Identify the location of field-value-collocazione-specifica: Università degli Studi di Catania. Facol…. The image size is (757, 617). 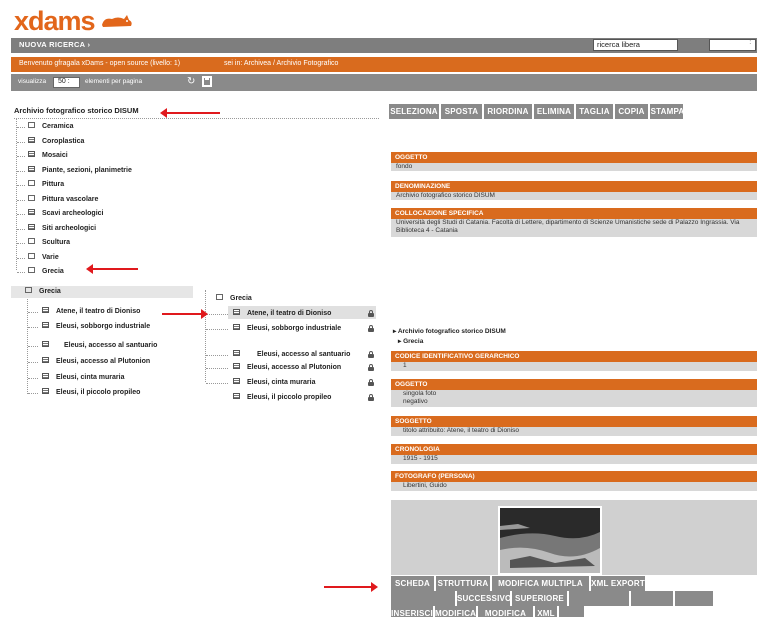
(574, 228).